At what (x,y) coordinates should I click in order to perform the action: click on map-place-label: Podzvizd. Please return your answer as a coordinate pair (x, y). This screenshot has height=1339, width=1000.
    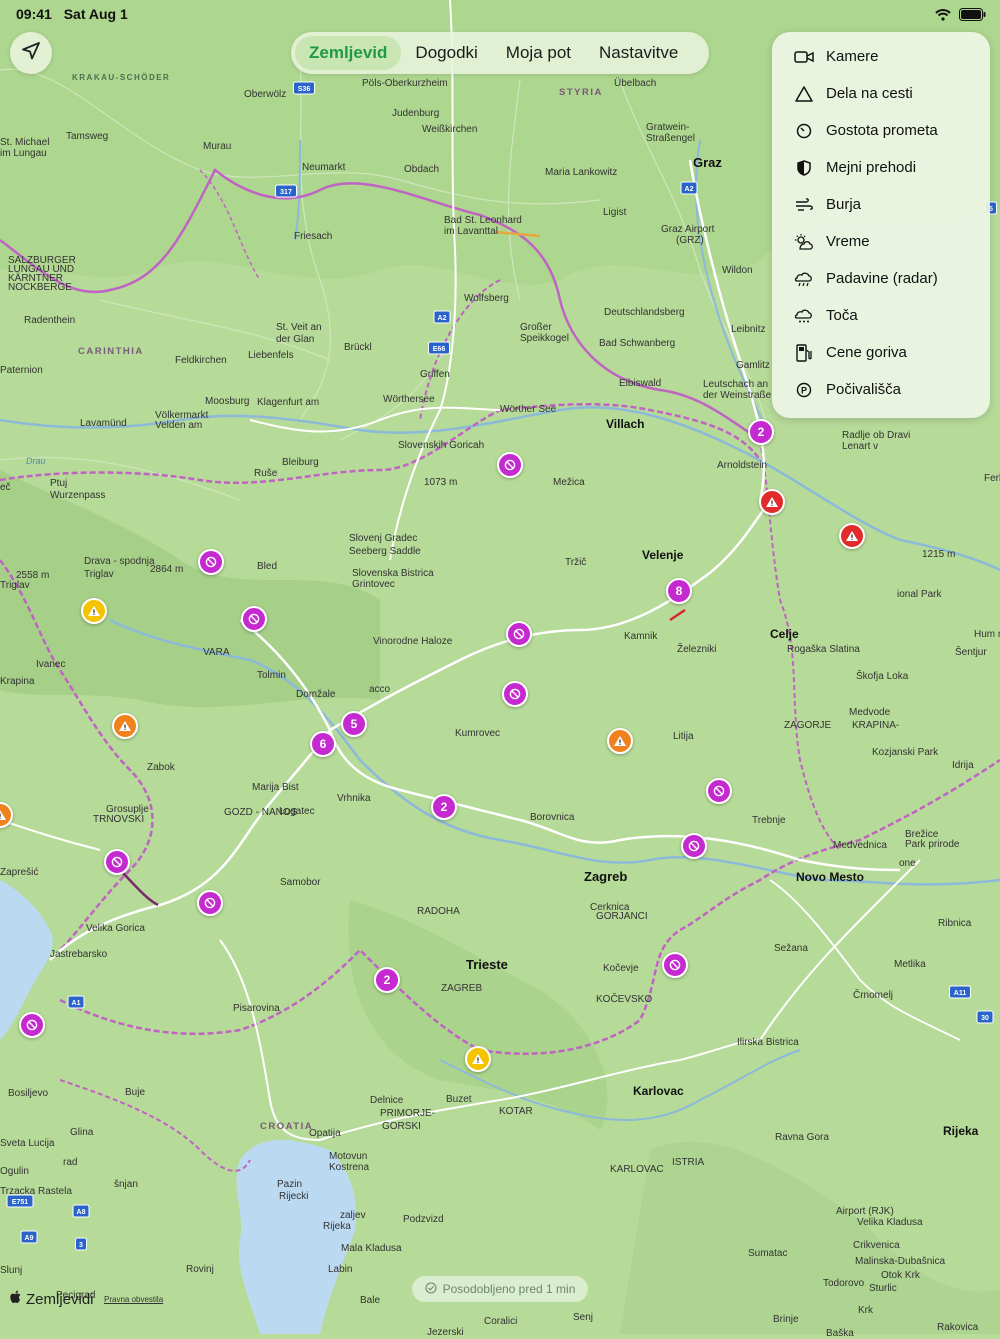
    Looking at the image, I should click on (423, 1219).